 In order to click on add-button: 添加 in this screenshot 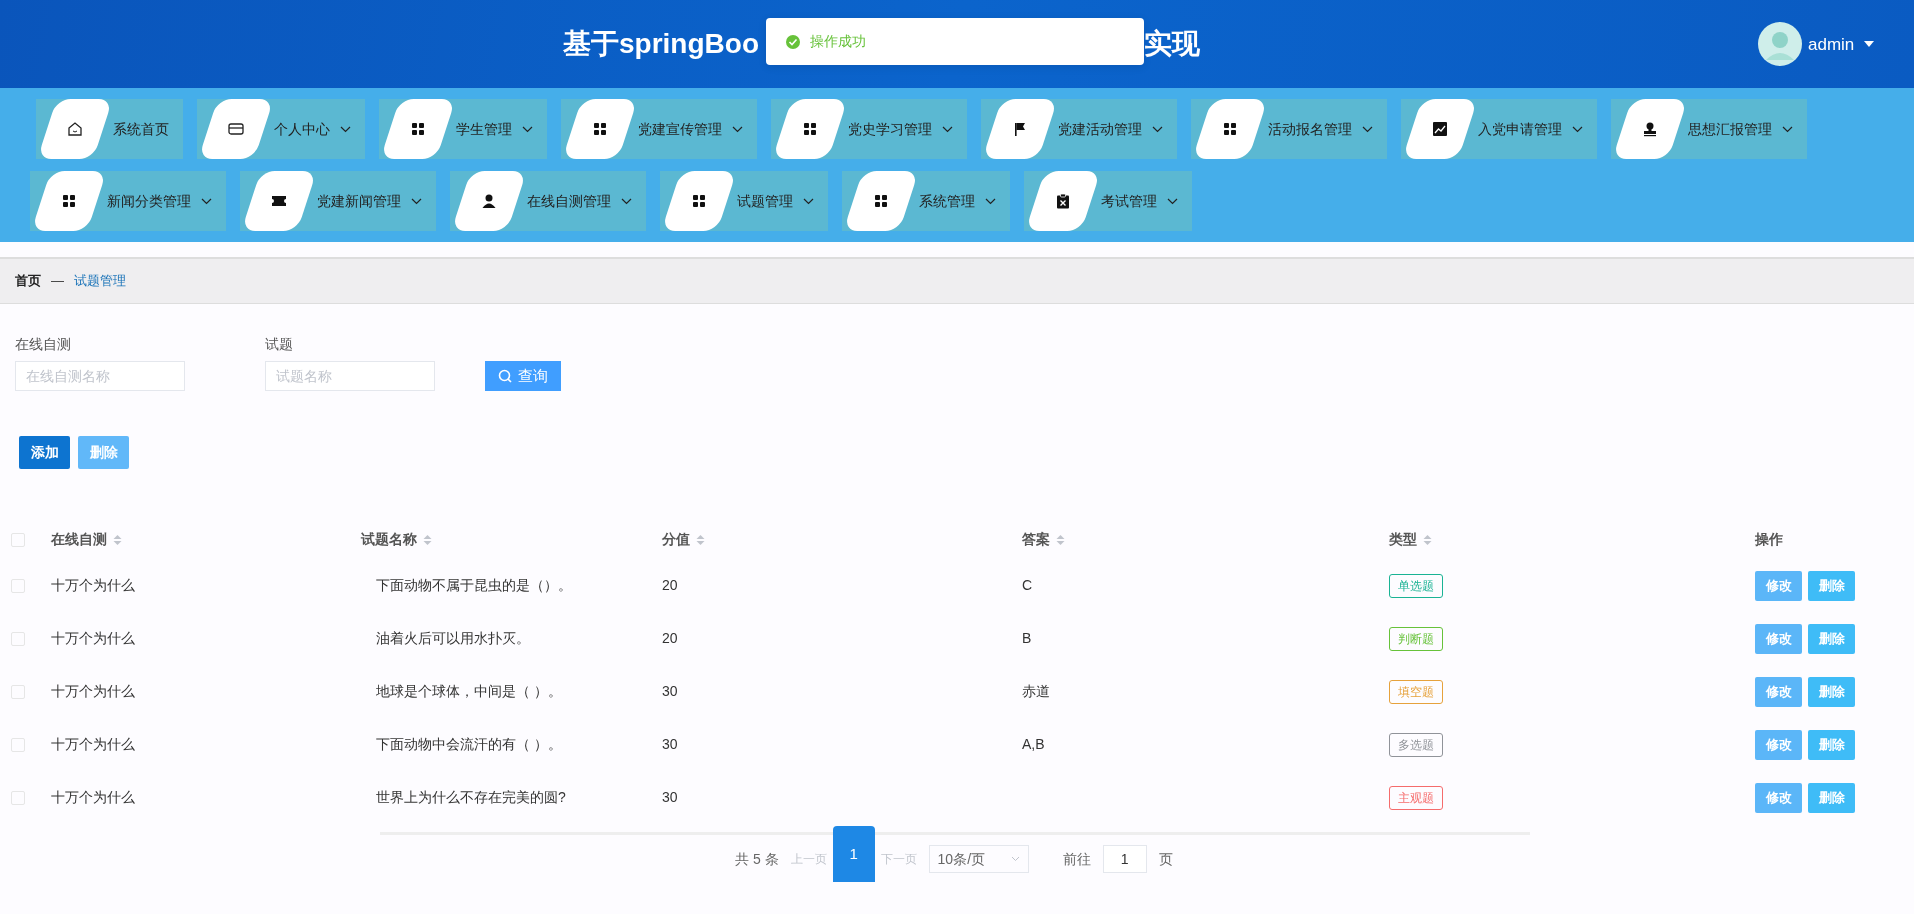, I will do `click(44, 452)`.